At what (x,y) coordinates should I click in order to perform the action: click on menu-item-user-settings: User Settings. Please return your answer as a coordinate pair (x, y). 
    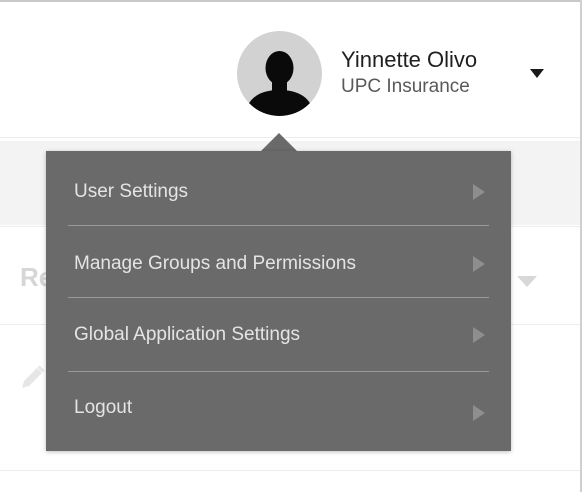
    Looking at the image, I should click on (278, 192).